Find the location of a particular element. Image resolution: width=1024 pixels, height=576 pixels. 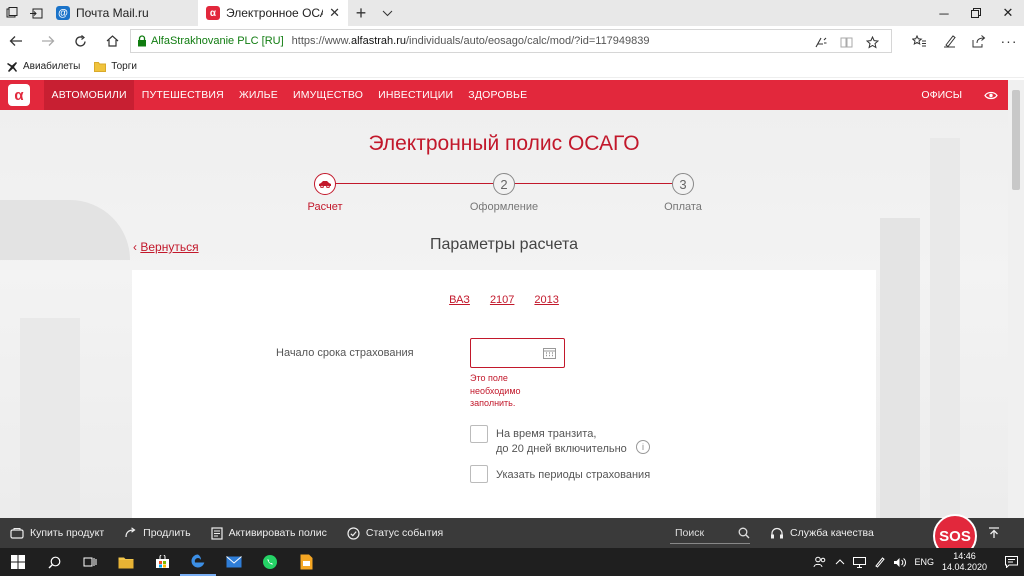

tab-mail: @ Почта Mail.ru is located at coordinates (123, 13).